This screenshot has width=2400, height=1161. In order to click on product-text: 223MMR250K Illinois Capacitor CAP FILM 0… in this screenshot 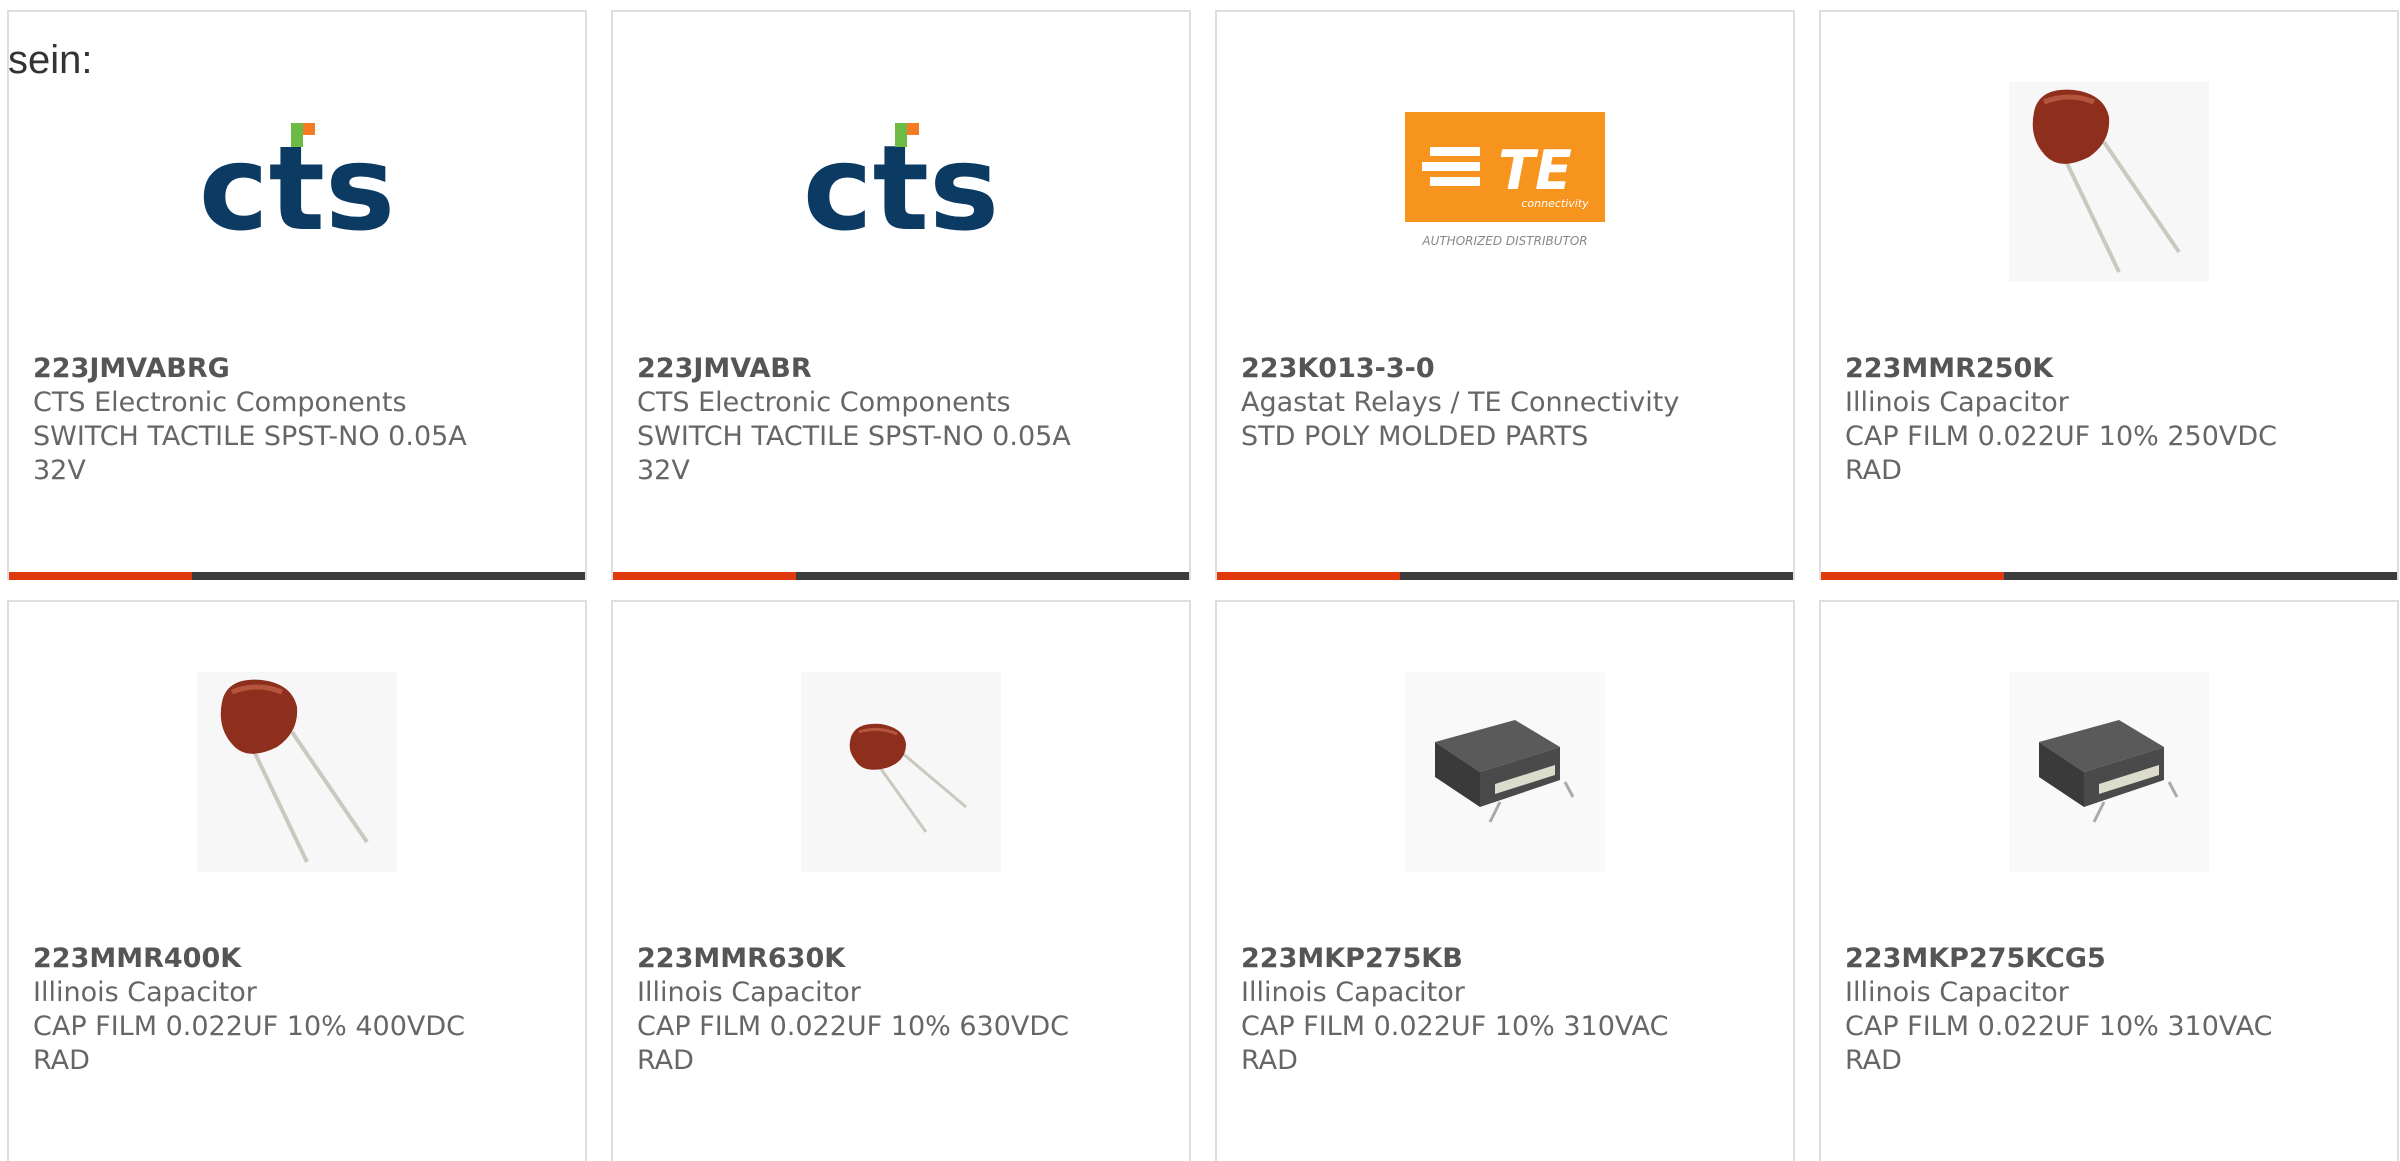, I will do `click(2111, 420)`.